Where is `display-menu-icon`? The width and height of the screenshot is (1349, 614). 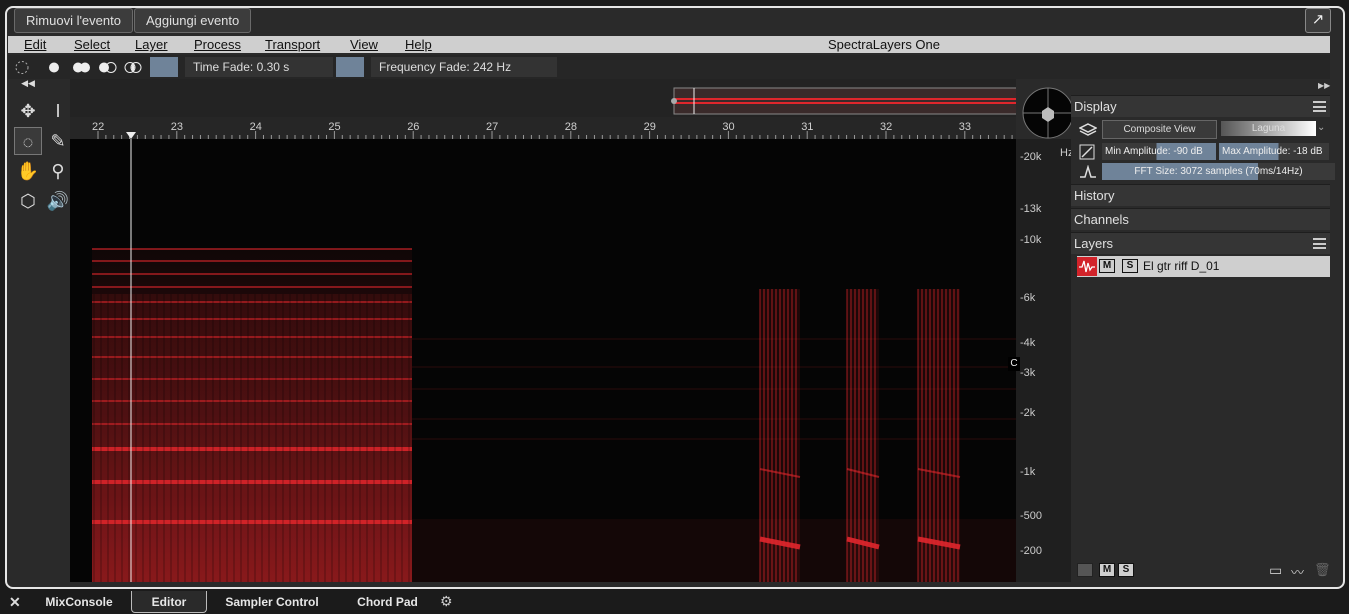 display-menu-icon is located at coordinates (1319, 106).